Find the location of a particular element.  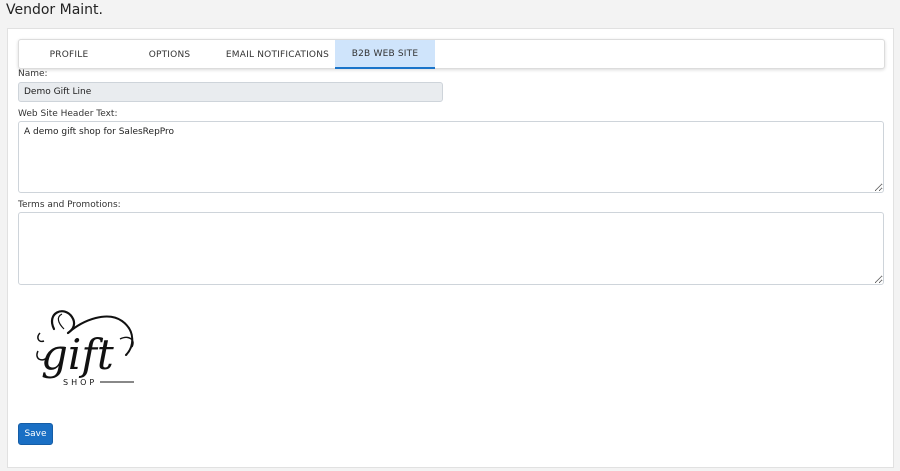

logo-shop-text: SHOP is located at coordinates (80, 382).